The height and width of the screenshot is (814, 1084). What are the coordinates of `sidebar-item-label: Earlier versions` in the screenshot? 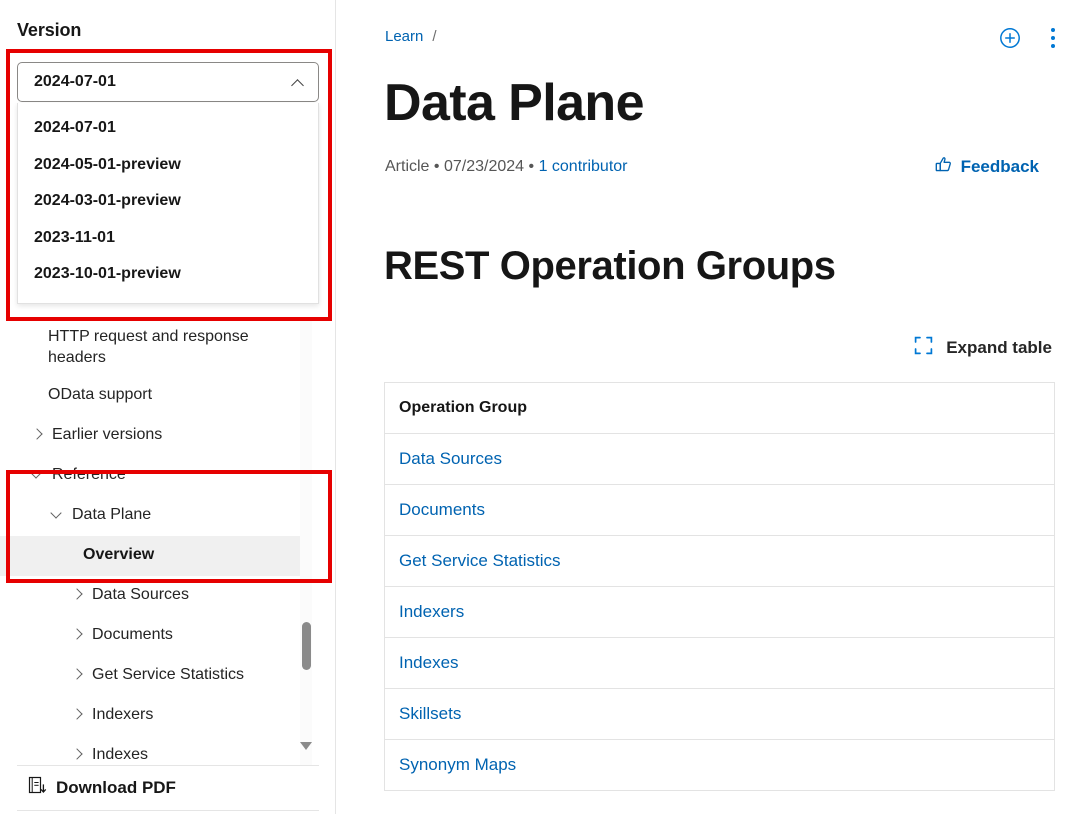 It's located at (107, 434).